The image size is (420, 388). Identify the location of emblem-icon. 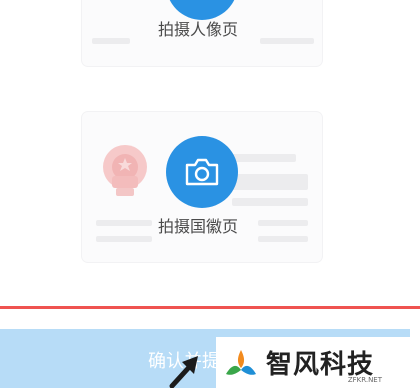
(125, 170).